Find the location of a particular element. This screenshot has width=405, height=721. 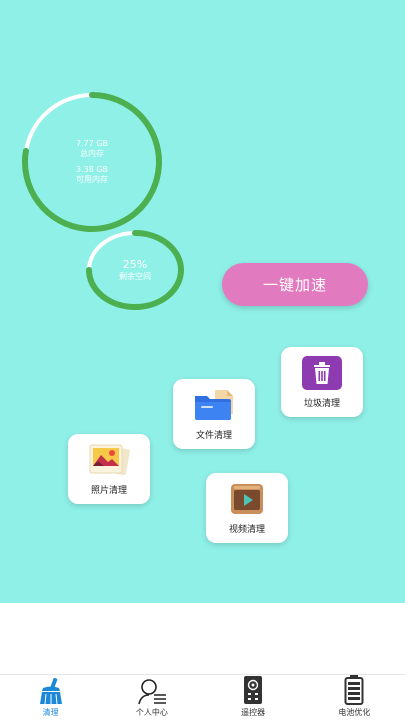

memory-total-value: 7.77 GB is located at coordinates (92, 143).